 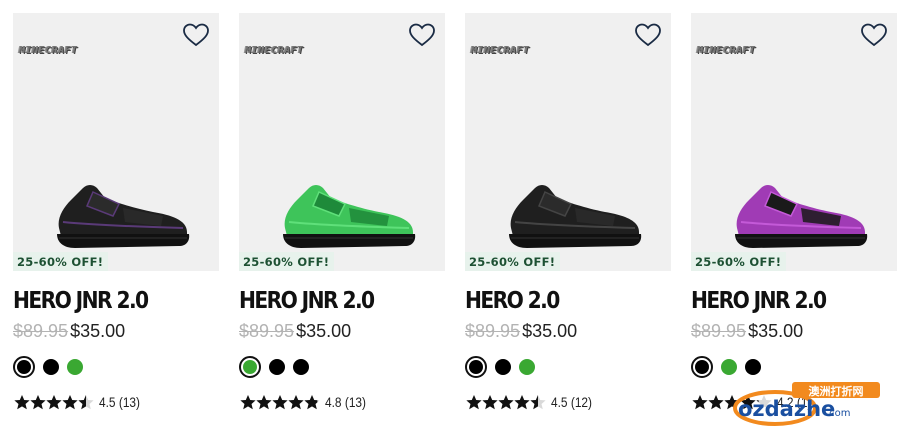 What do you see at coordinates (581, 402) in the screenshot?
I see `review-count: (12)` at bounding box center [581, 402].